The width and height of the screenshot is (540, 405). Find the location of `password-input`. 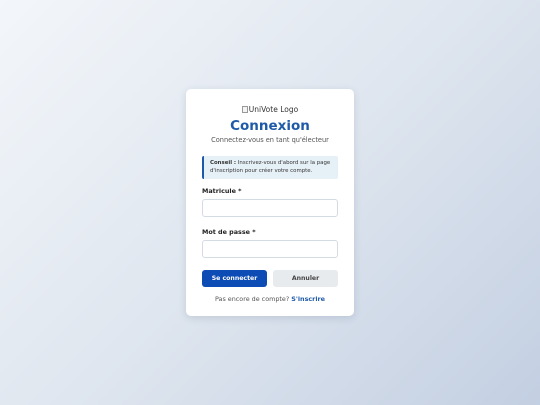

password-input is located at coordinates (270, 249).